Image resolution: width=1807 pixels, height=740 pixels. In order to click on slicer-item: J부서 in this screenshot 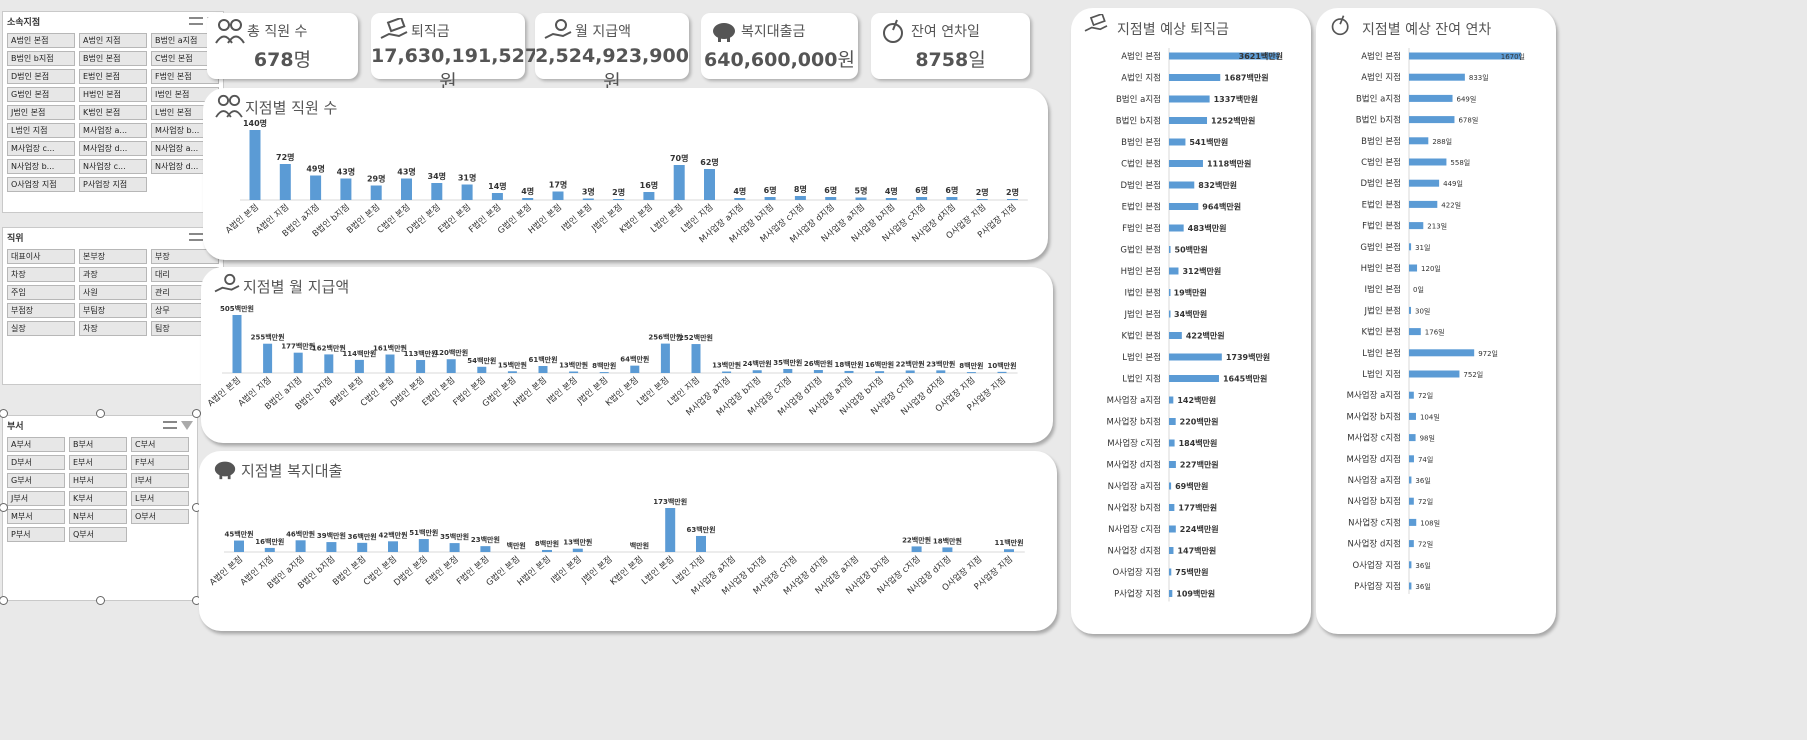, I will do `click(36, 498)`.